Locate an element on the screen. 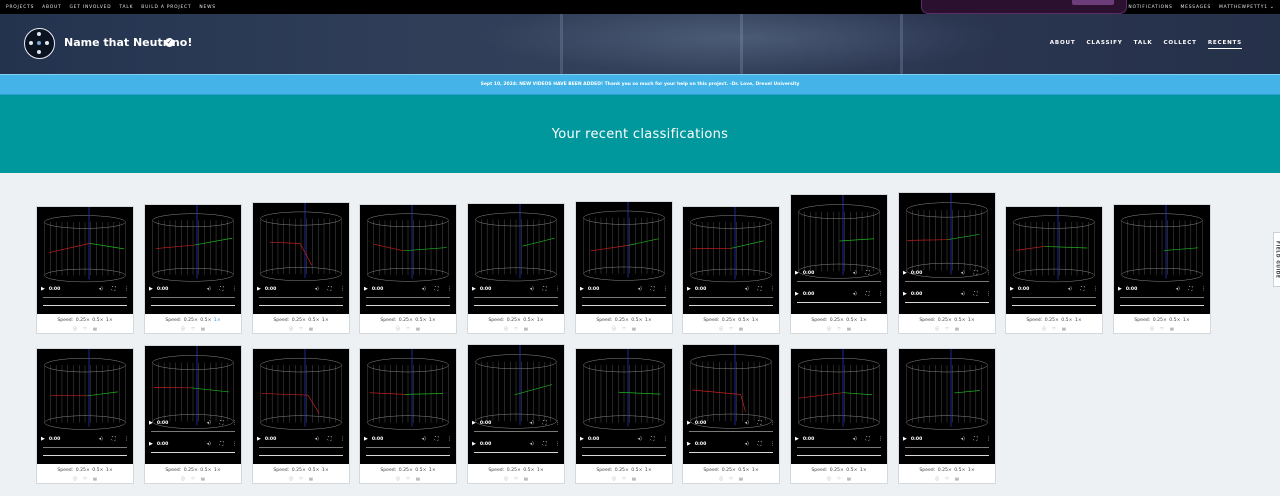 This screenshot has height=496, width=1280. global-nav-link-about: ABOUT is located at coordinates (51, 7).